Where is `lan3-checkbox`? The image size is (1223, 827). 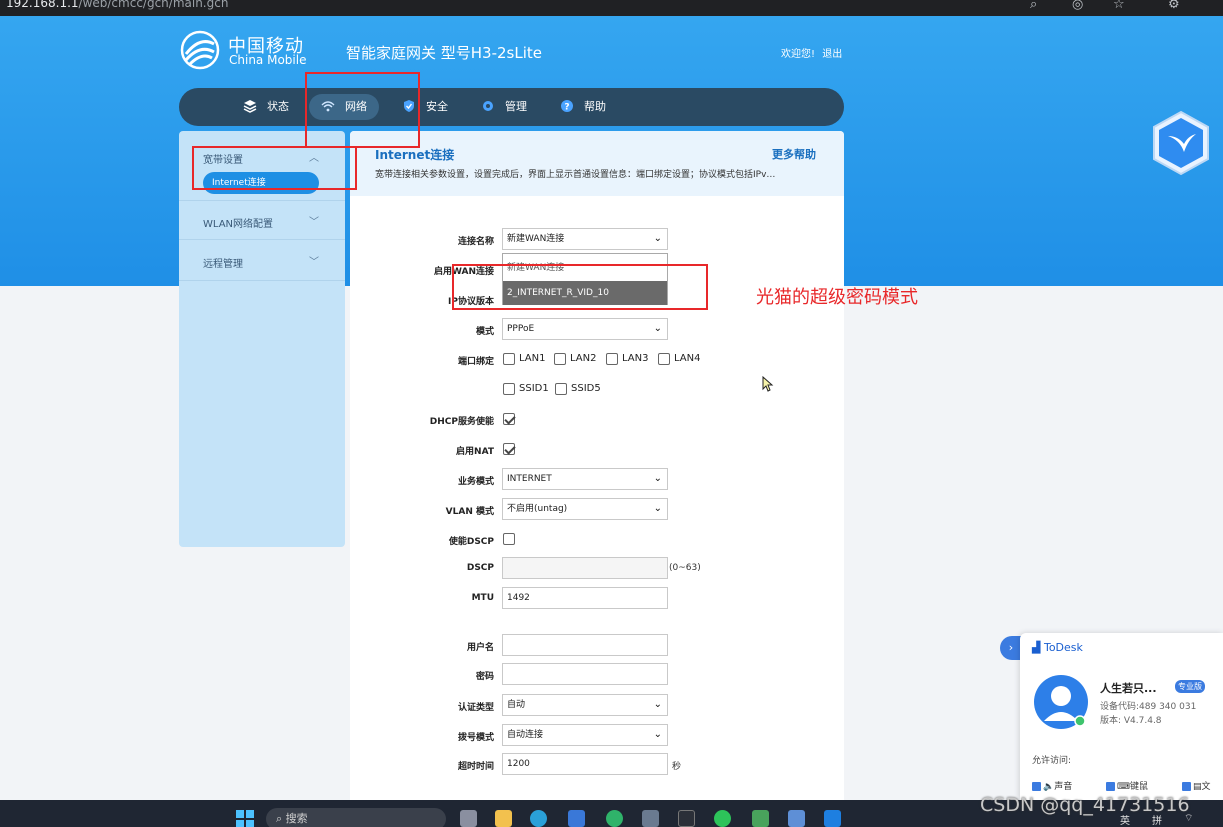
lan3-checkbox is located at coordinates (612, 359).